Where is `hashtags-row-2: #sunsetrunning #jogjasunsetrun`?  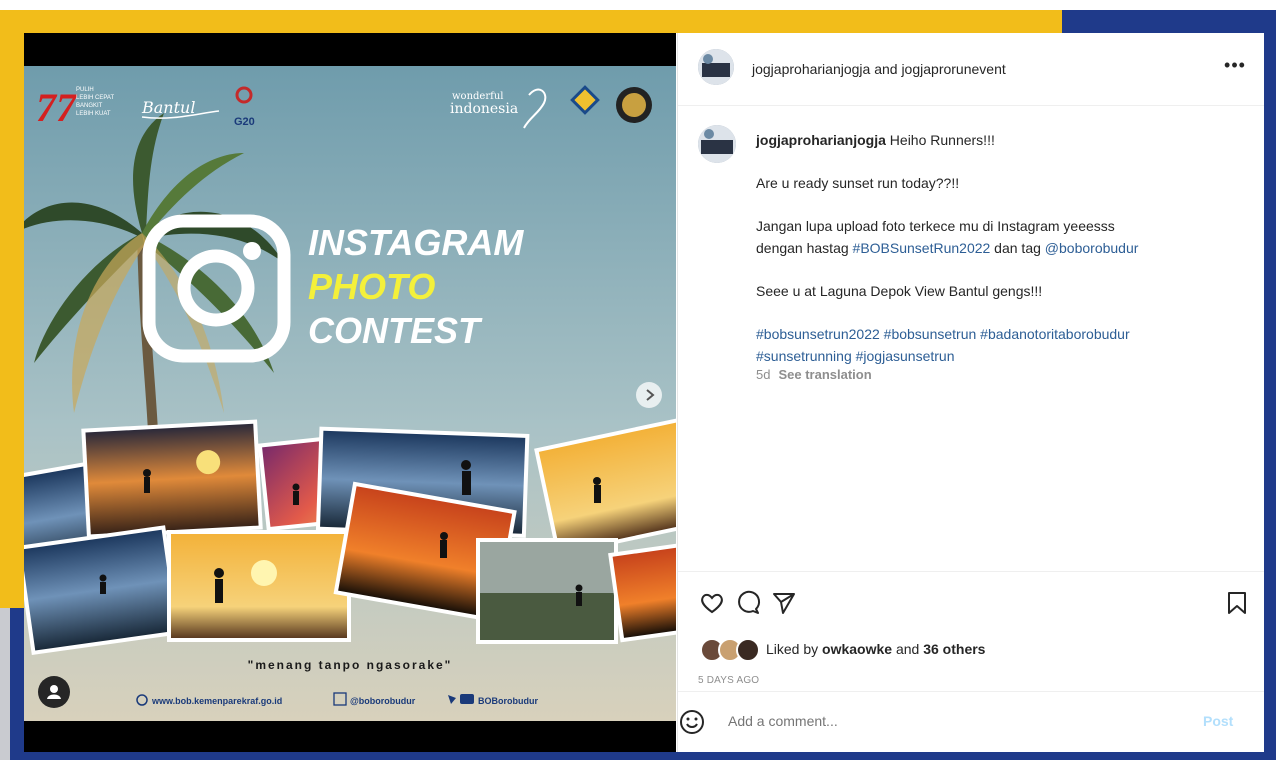 hashtags-row-2: #sunsetrunning #jogjasunsetrun is located at coordinates (855, 356).